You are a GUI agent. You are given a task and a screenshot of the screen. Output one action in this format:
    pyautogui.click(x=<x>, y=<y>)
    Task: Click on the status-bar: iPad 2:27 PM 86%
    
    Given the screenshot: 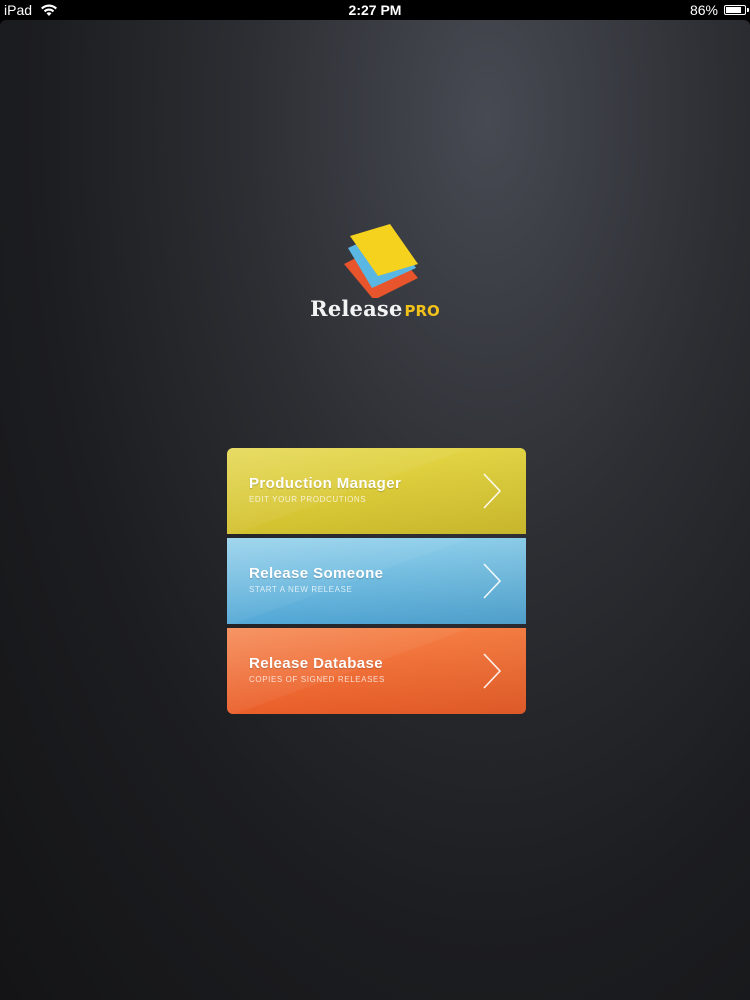 What is the action you would take?
    pyautogui.click(x=375, y=10)
    